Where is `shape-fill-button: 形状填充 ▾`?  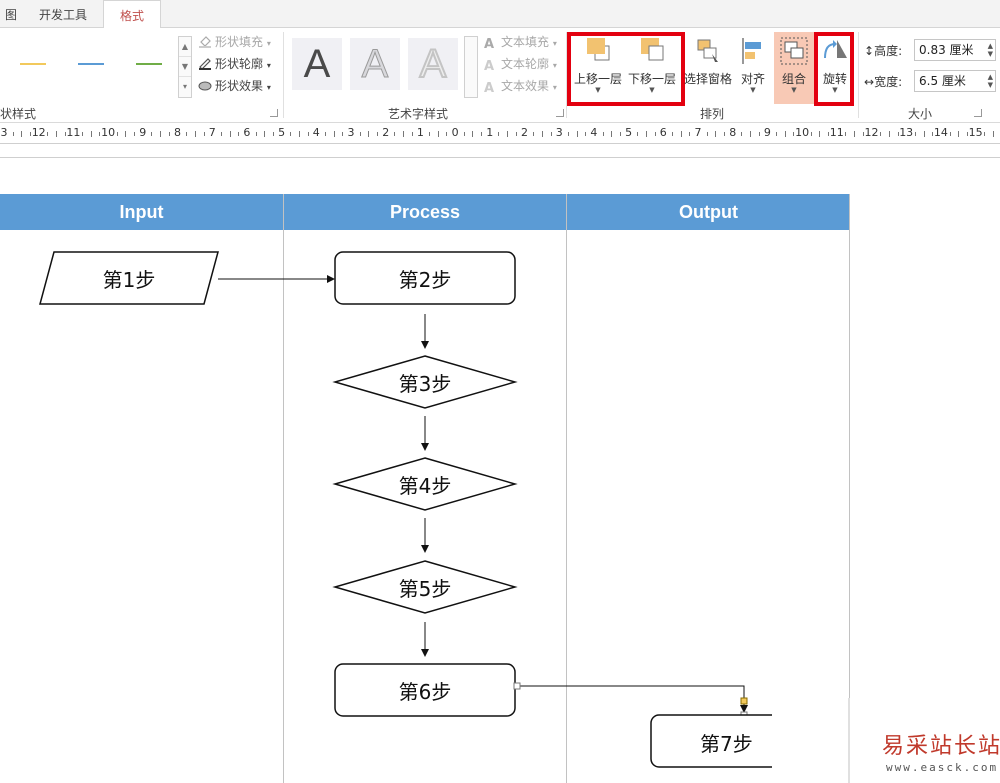 shape-fill-button: 形状填充 ▾ is located at coordinates (234, 42).